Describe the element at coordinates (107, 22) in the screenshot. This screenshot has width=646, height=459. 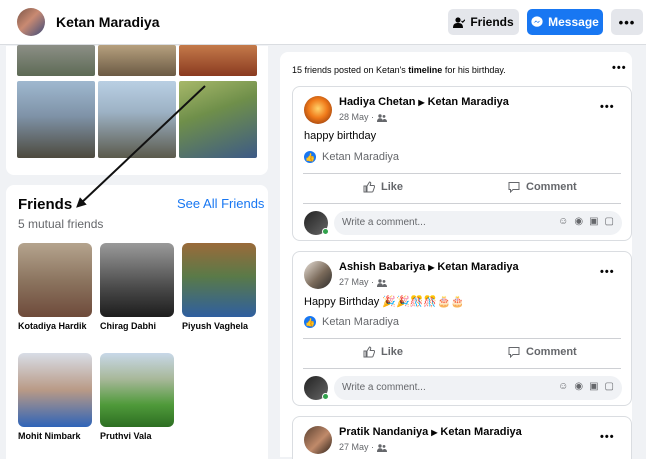
I see `profile-name: Ketan Maradiya` at that location.